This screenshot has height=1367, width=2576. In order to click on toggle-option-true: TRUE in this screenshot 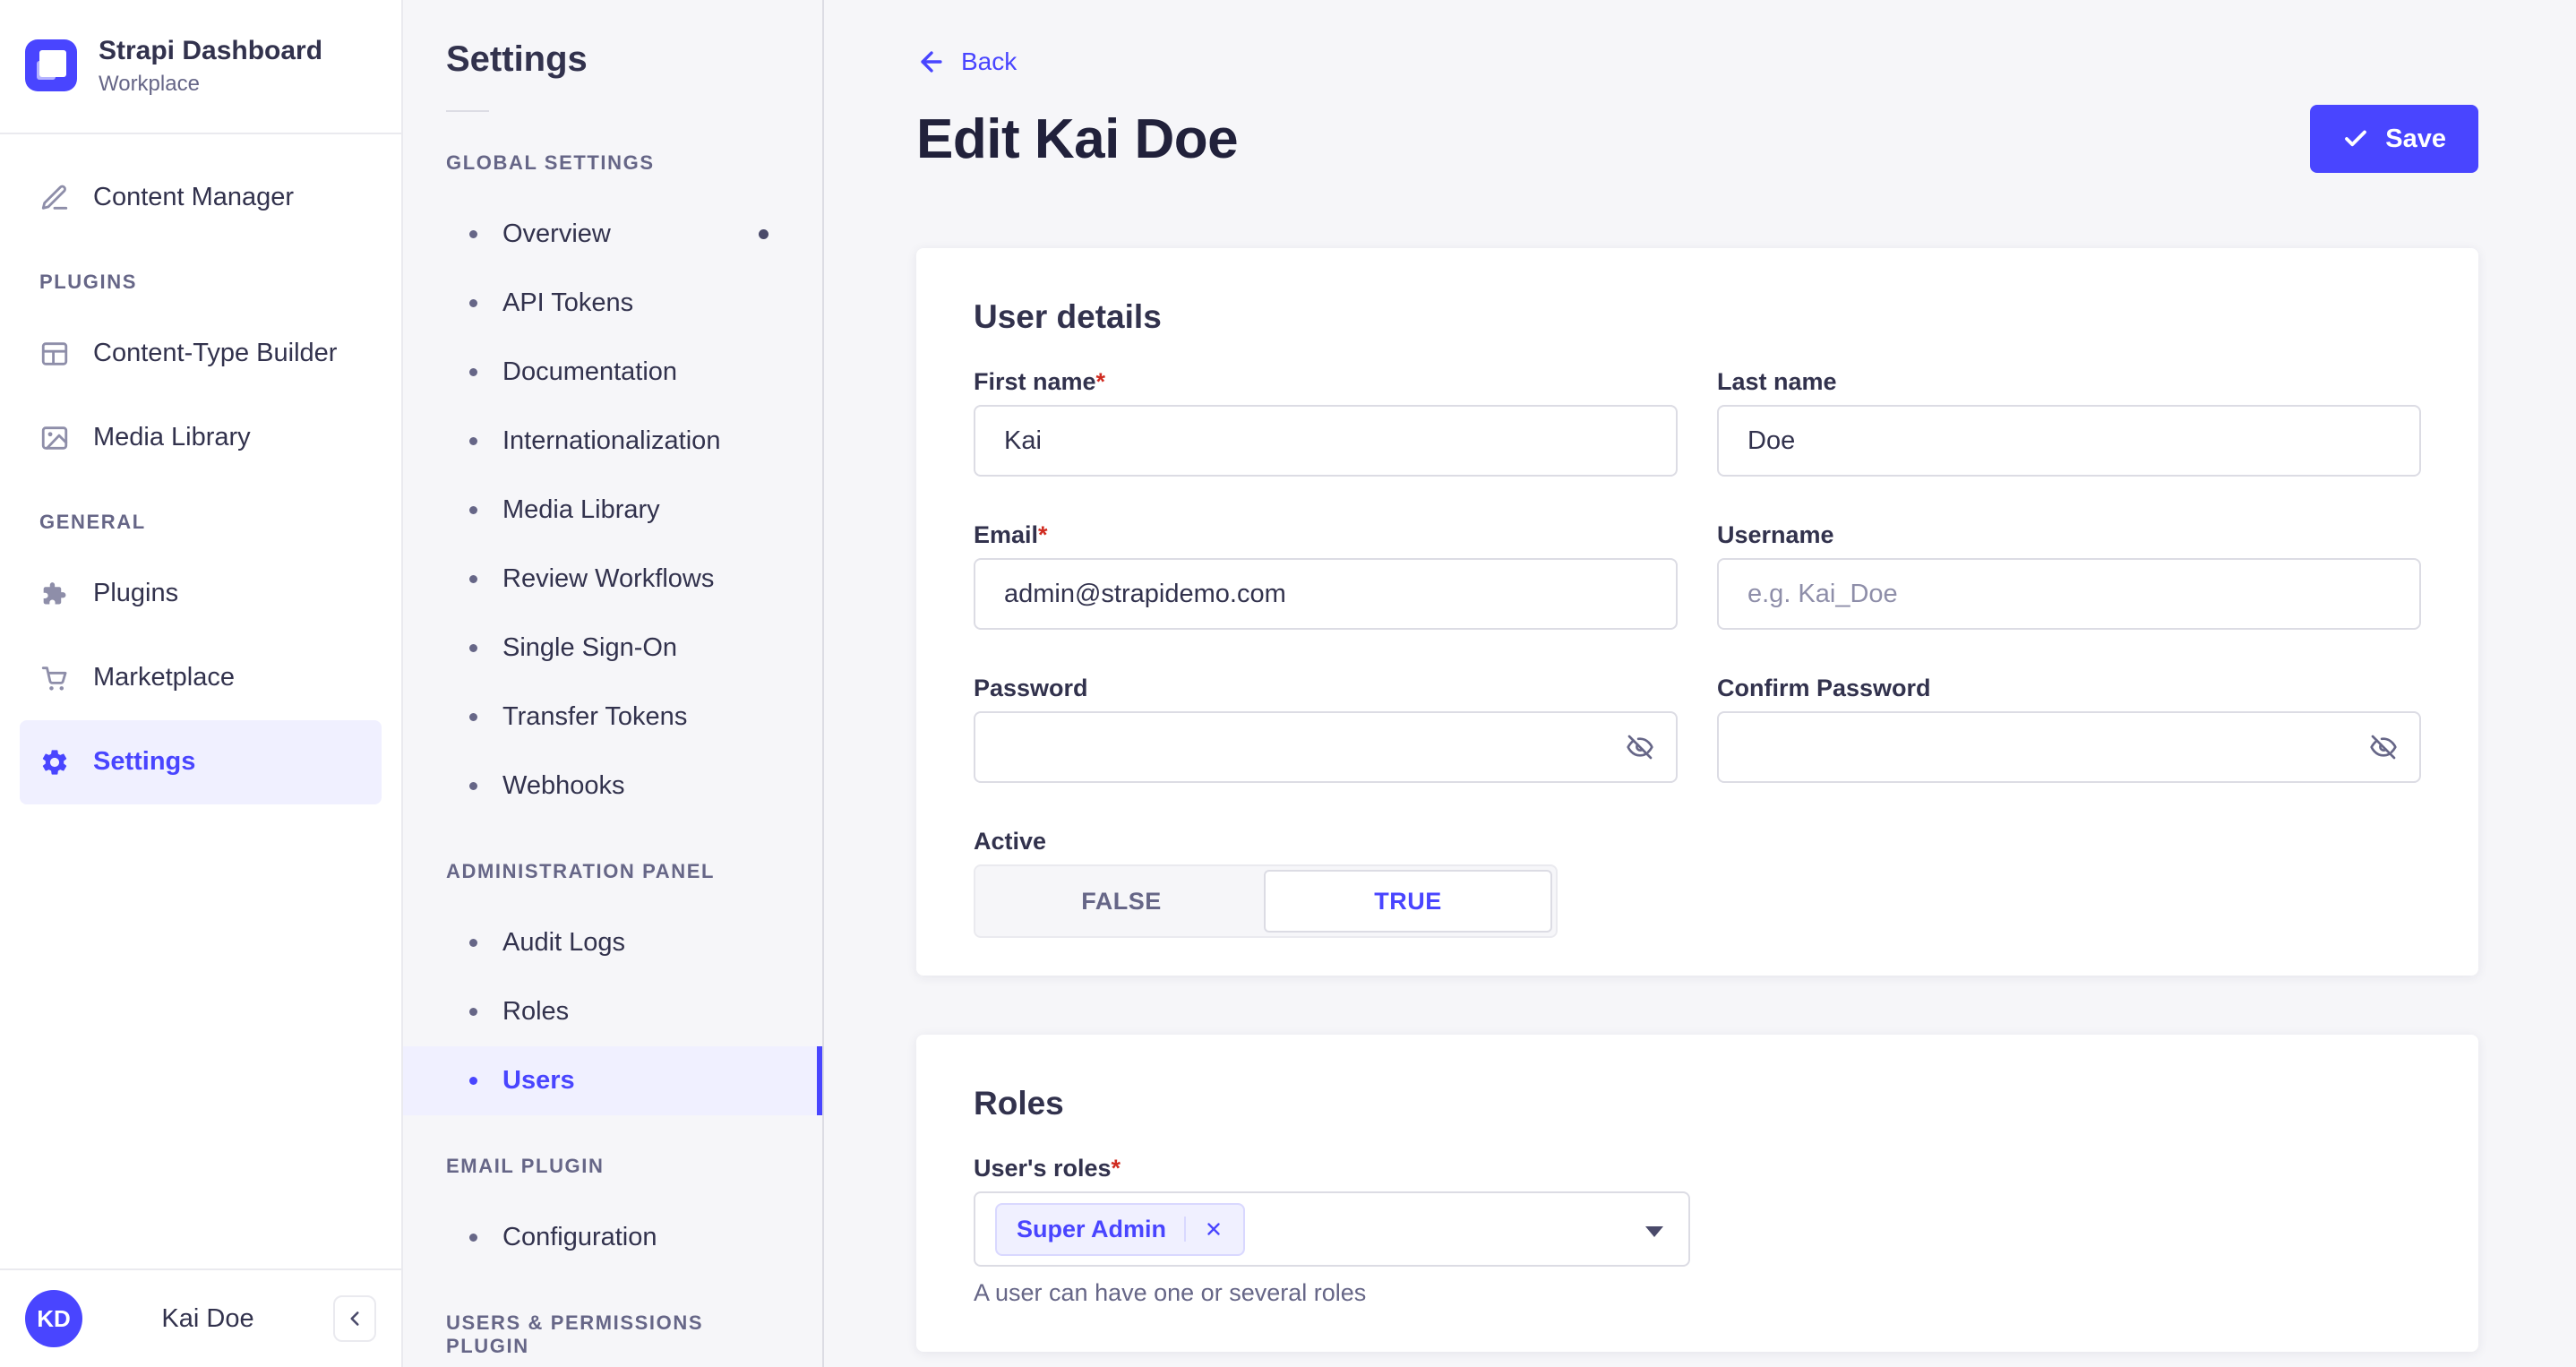, I will do `click(1408, 901)`.